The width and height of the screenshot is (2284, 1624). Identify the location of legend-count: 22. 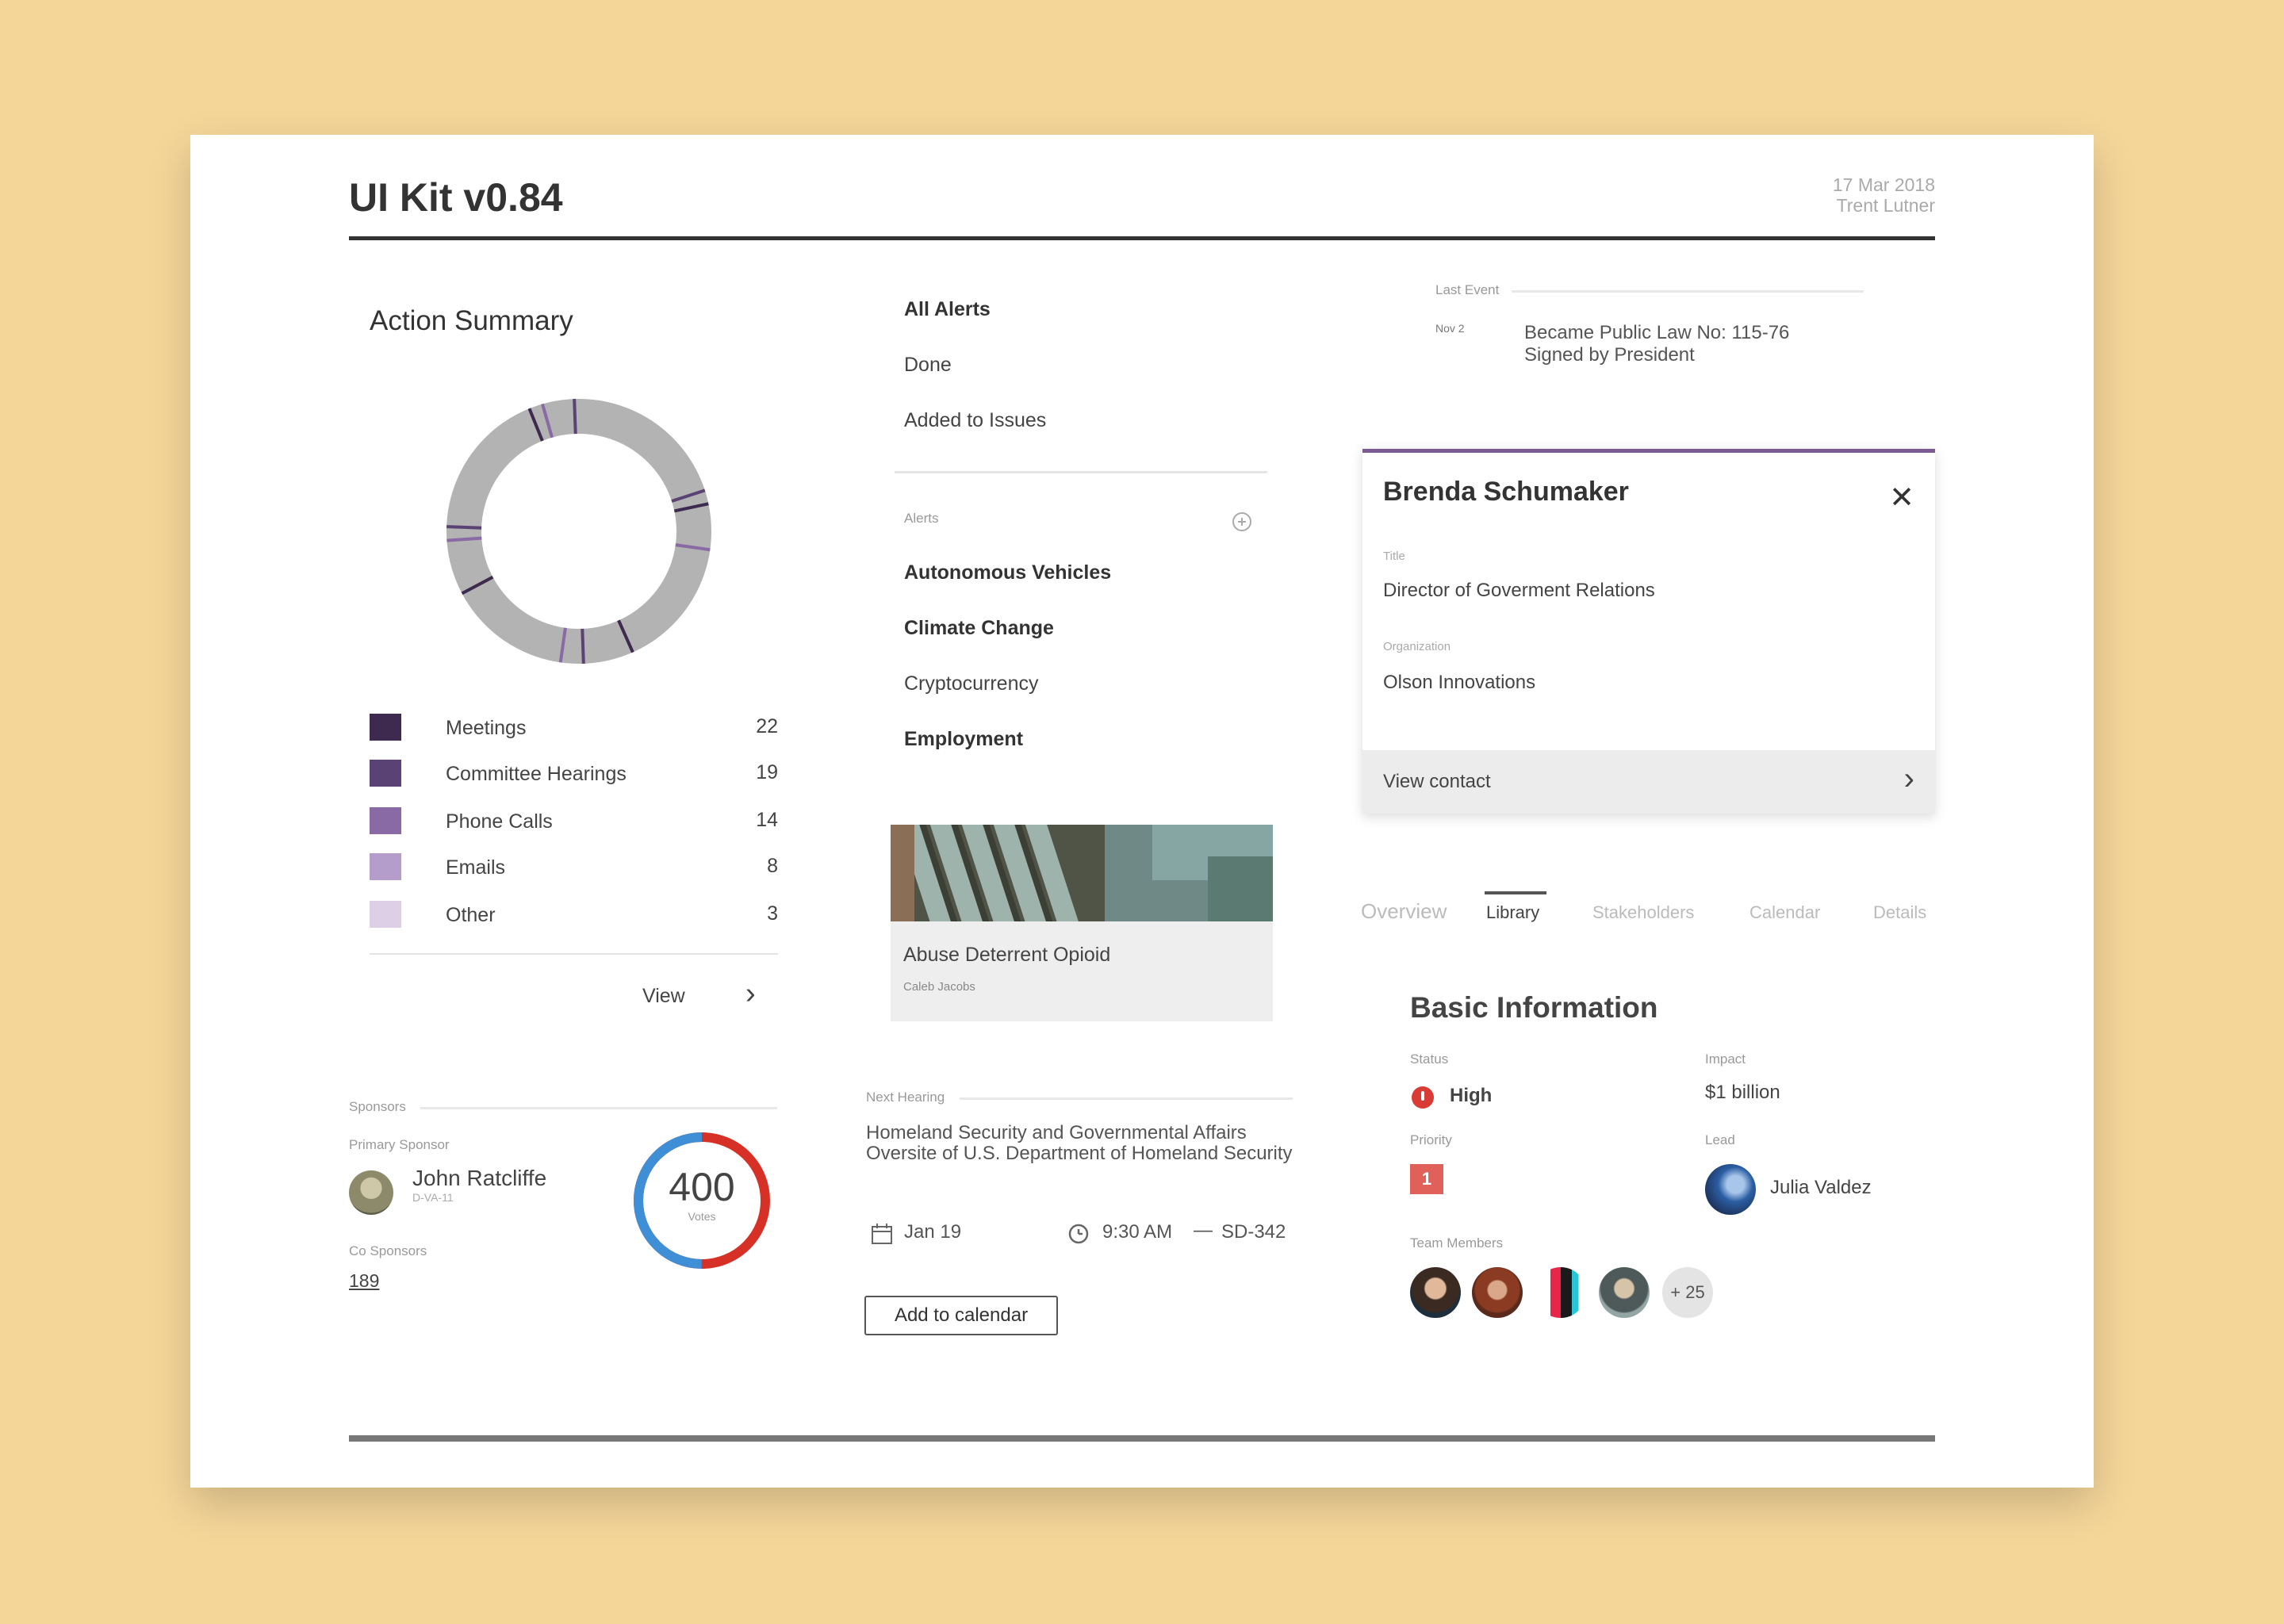
(767, 726).